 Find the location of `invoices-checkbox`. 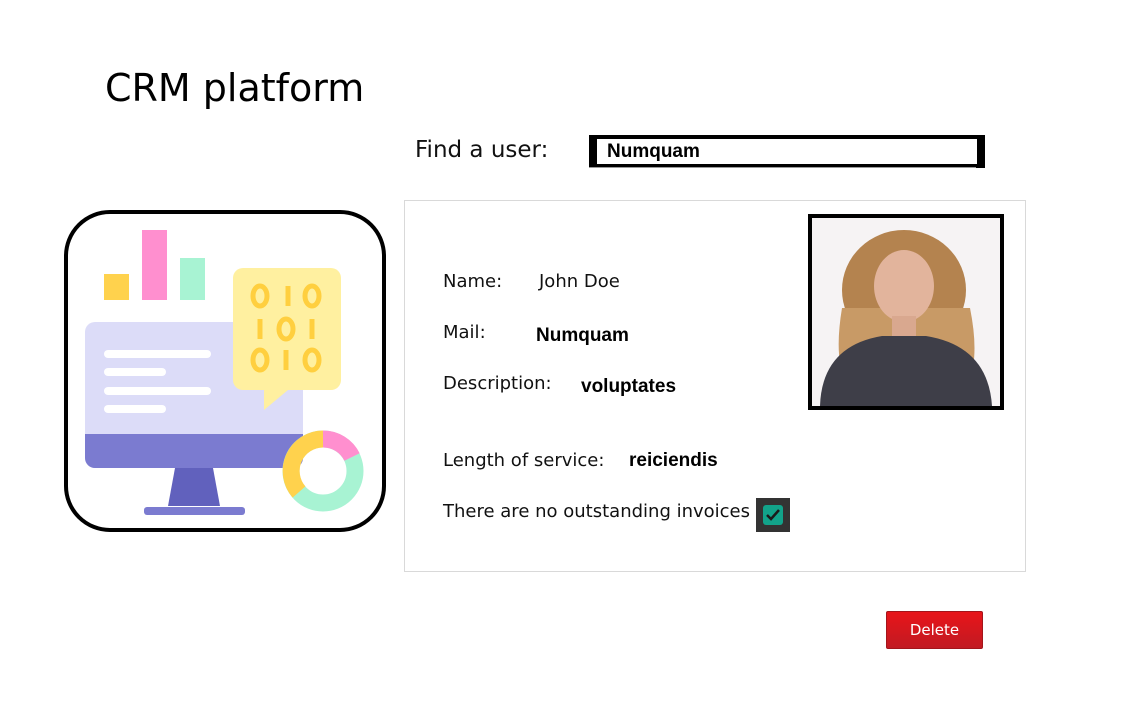

invoices-checkbox is located at coordinates (773, 515).